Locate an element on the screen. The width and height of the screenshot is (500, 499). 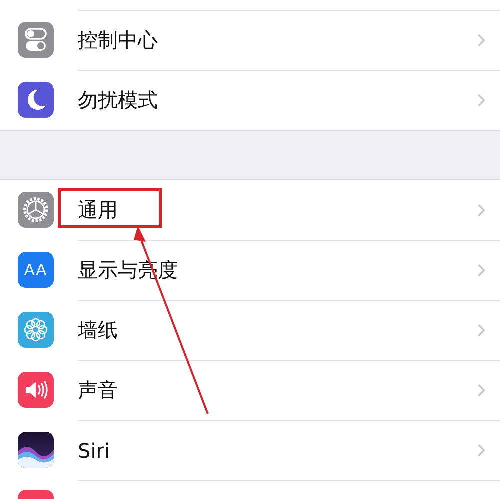
settings-icon is located at coordinates (36, 210).